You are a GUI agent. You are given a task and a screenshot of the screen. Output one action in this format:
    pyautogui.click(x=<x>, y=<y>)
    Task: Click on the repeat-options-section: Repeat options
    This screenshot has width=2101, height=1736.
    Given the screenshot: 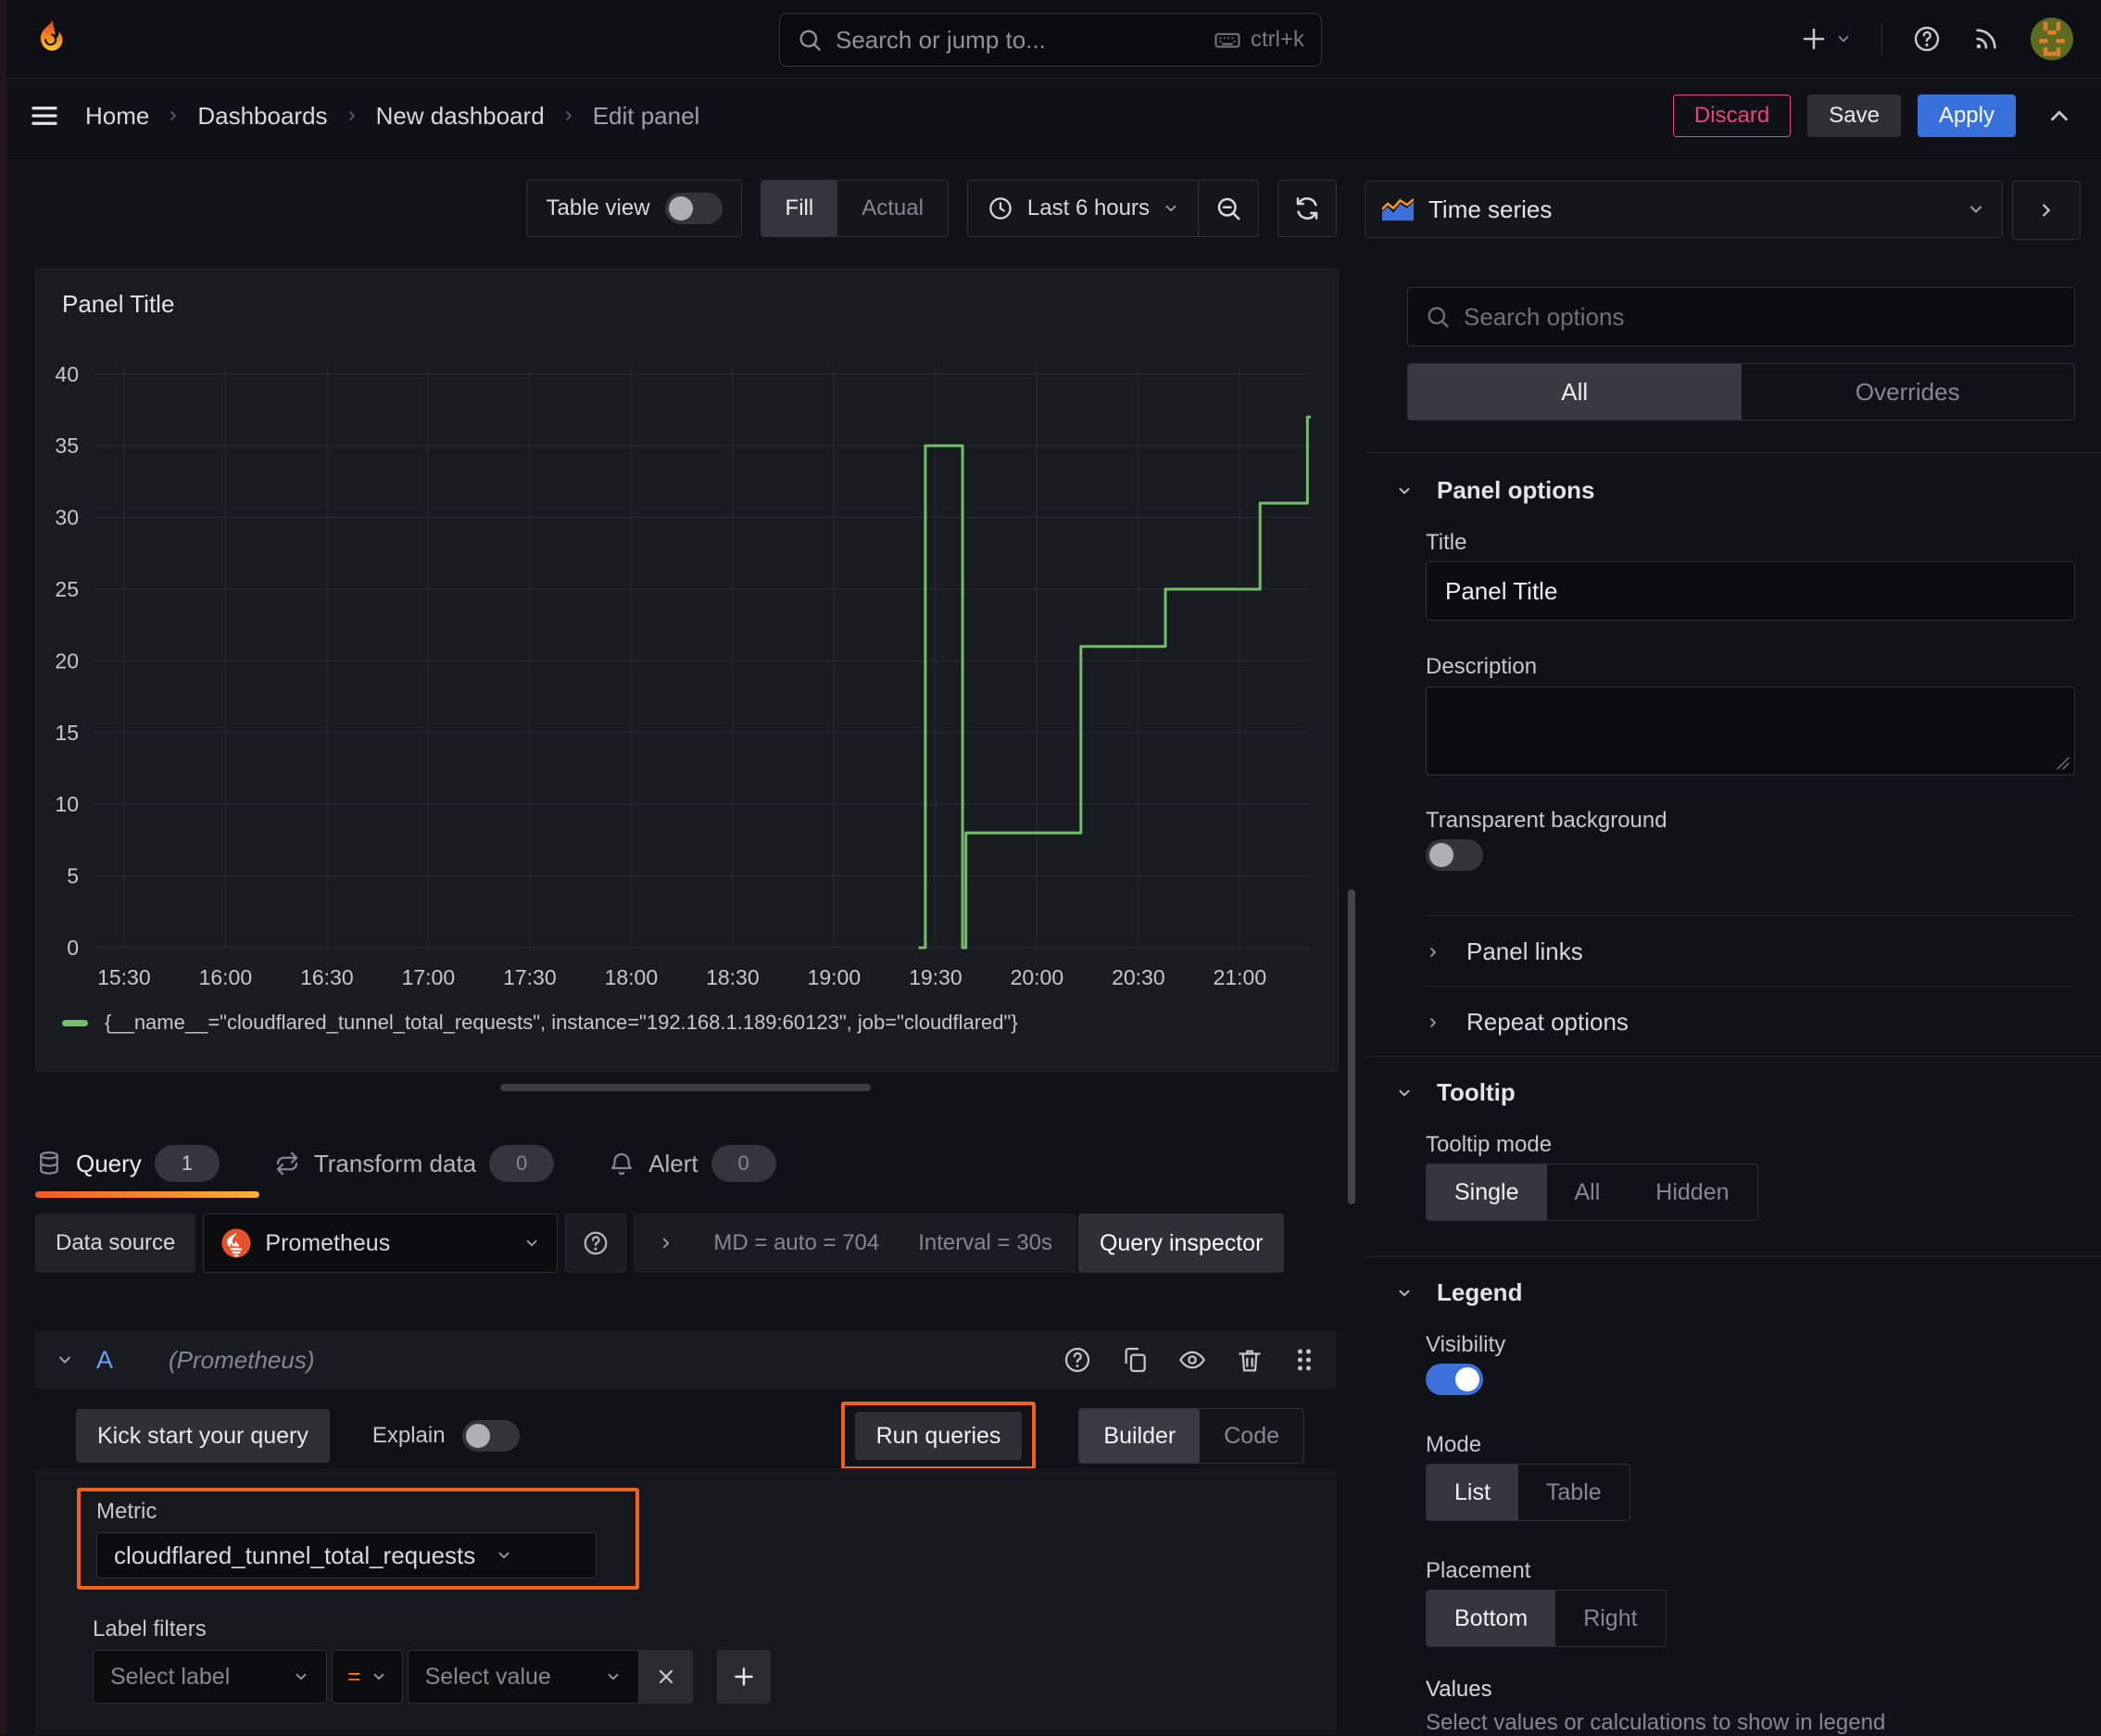 What is the action you would take?
    pyautogui.click(x=1527, y=1022)
    